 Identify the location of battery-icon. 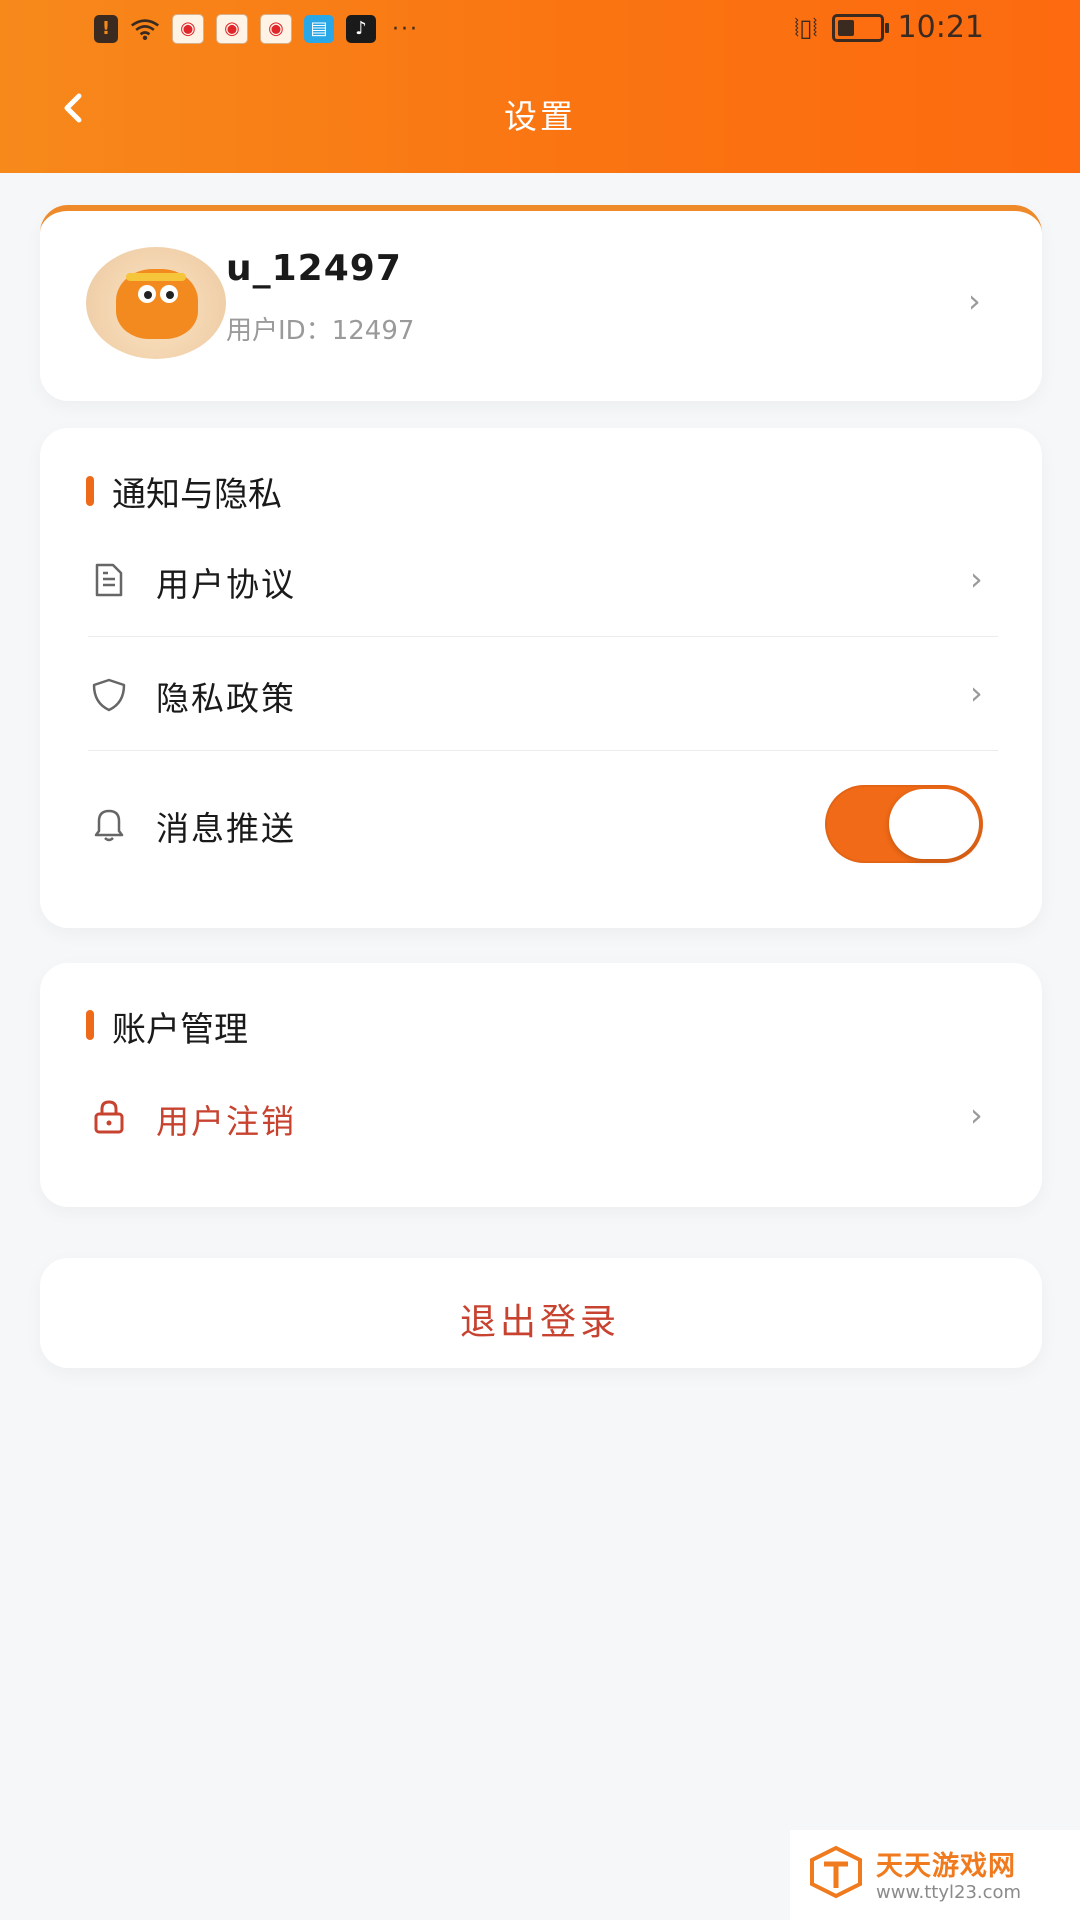
(860, 27).